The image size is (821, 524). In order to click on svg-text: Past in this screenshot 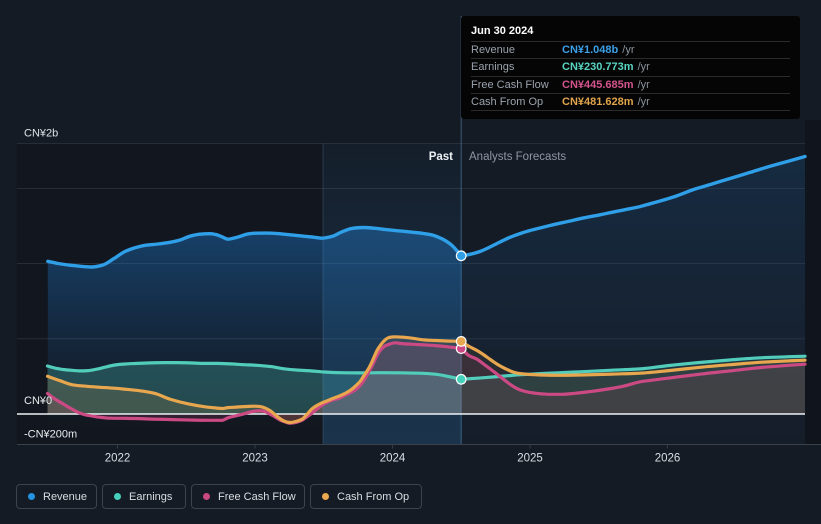, I will do `click(441, 157)`.